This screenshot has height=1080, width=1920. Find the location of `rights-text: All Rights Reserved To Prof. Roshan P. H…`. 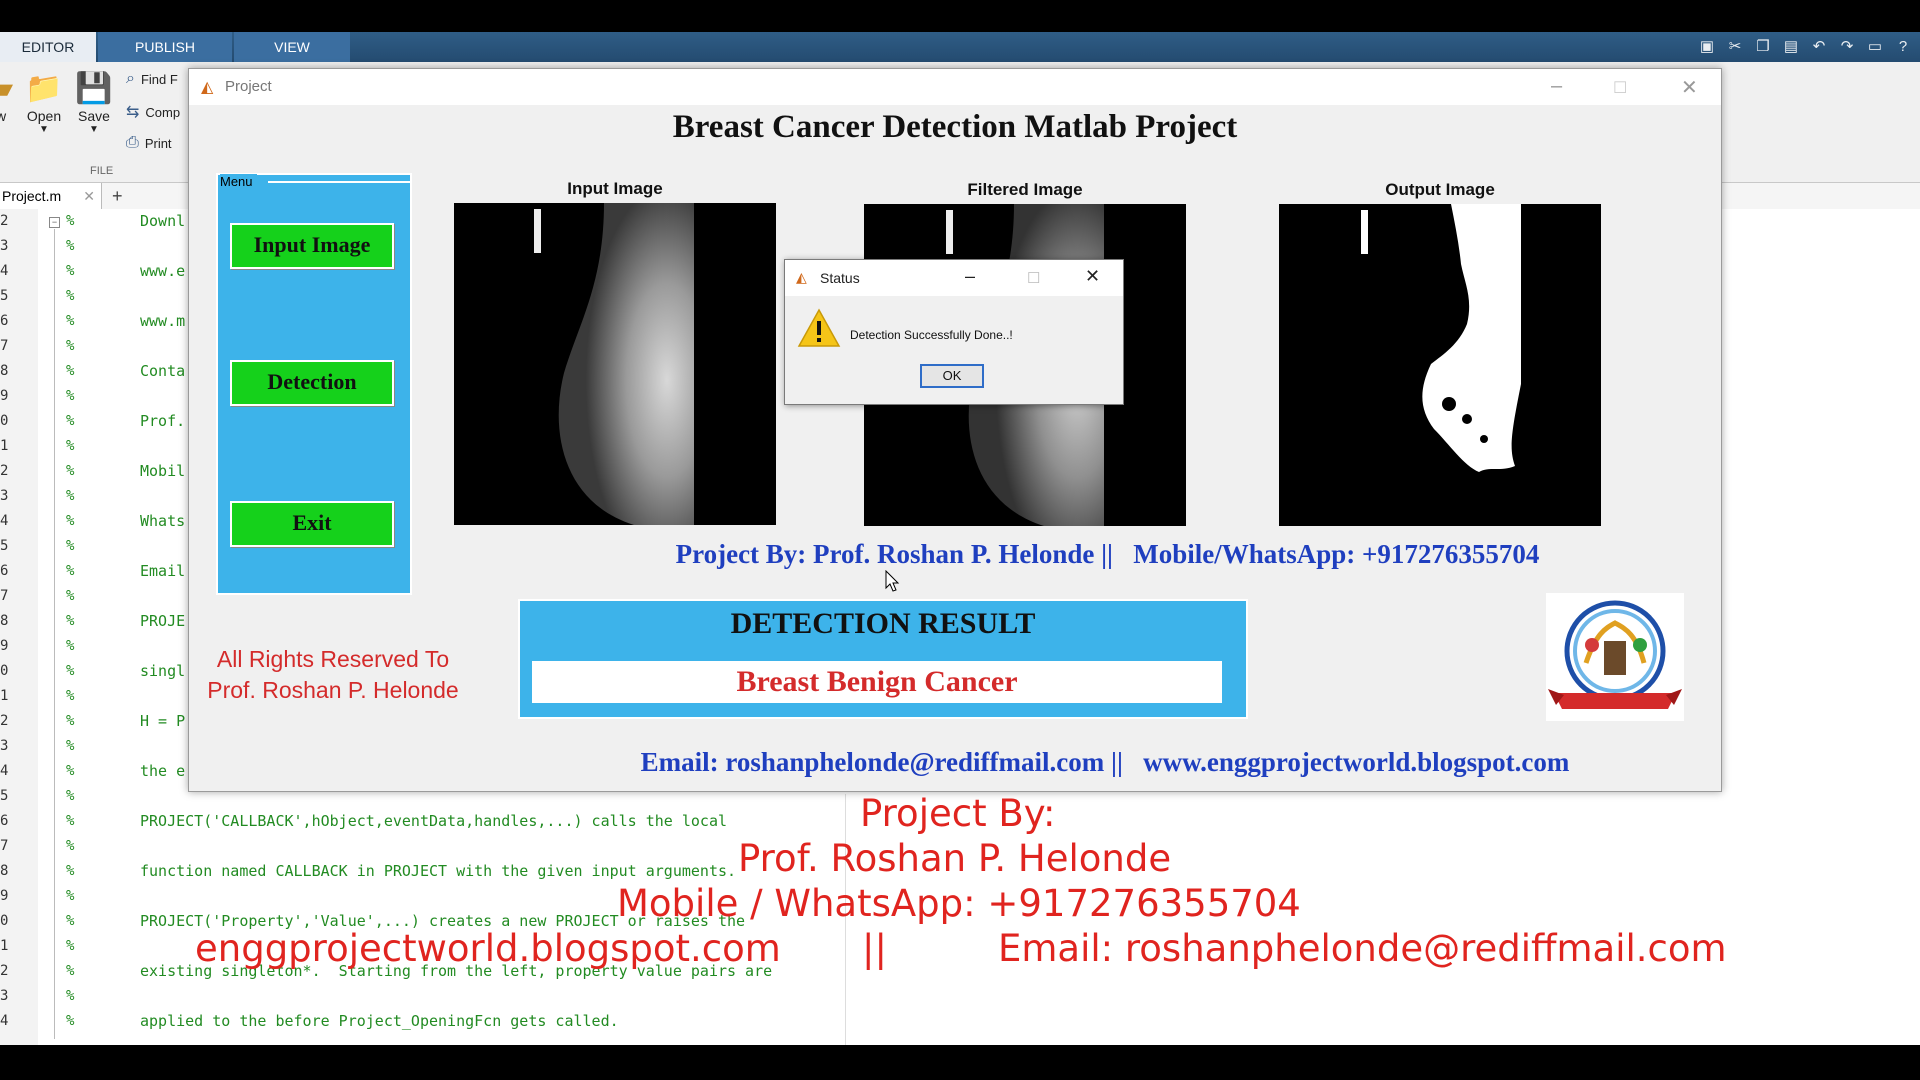

rights-text: All Rights Reserved To Prof. Roshan P. H… is located at coordinates (333, 674).